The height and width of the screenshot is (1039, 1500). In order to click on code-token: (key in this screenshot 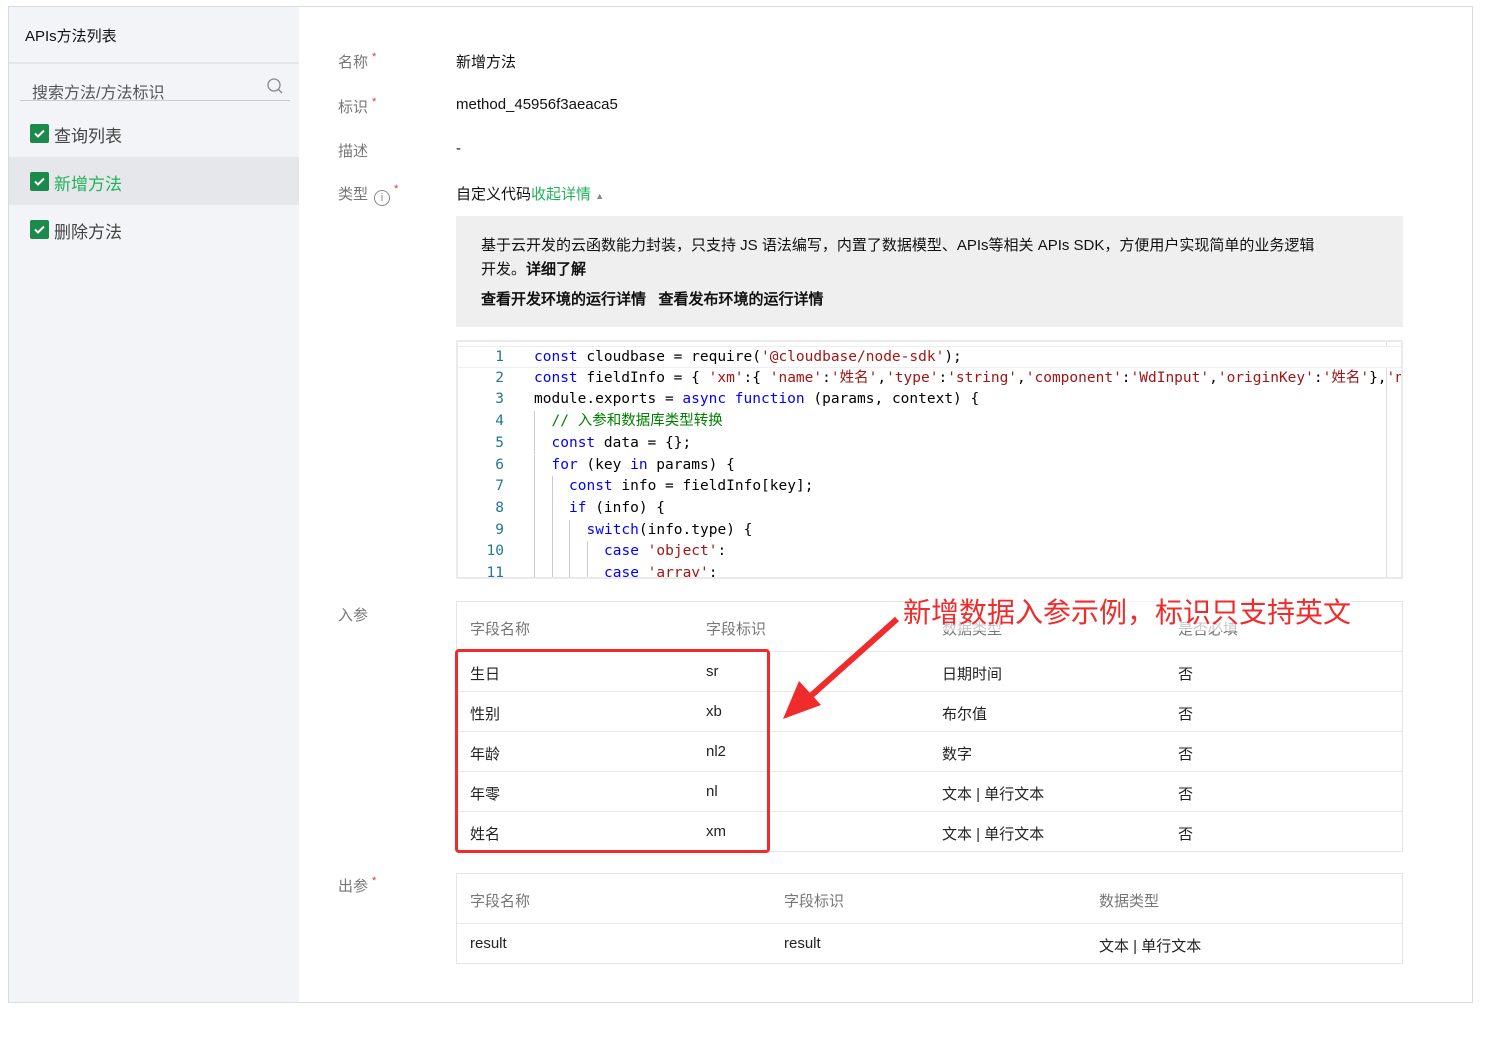, I will do `click(604, 464)`.